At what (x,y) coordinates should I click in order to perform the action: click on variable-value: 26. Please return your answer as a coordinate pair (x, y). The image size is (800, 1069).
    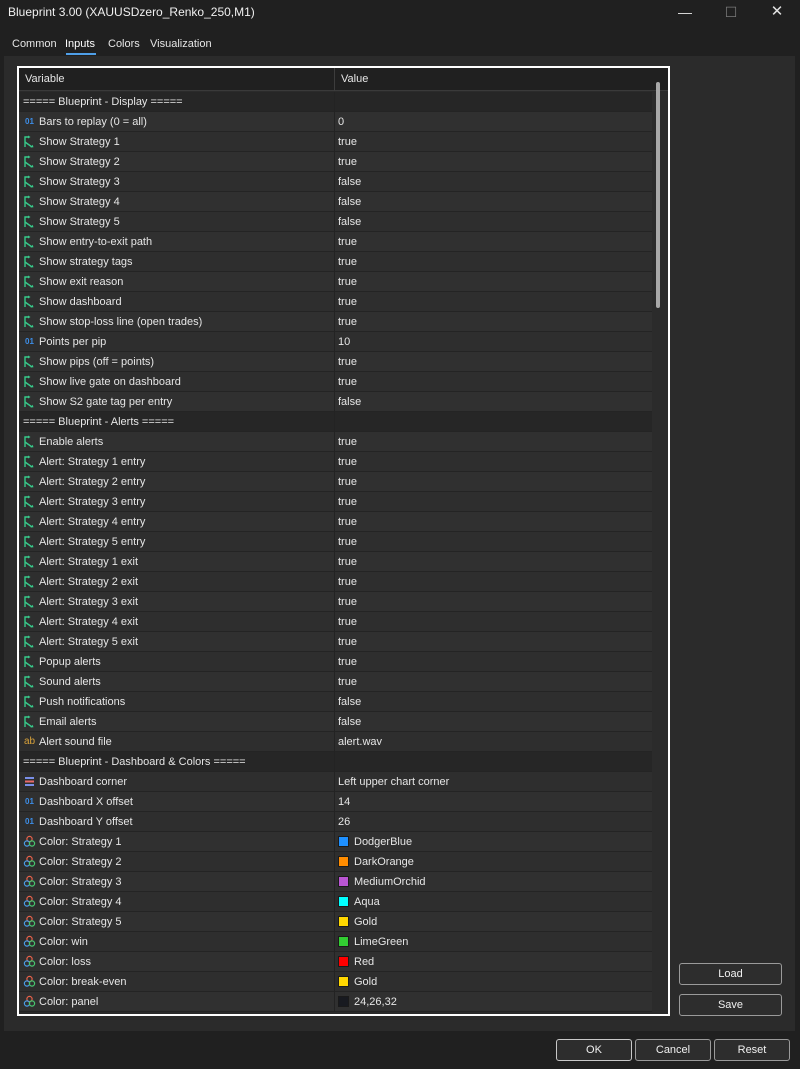
    Looking at the image, I should click on (344, 822).